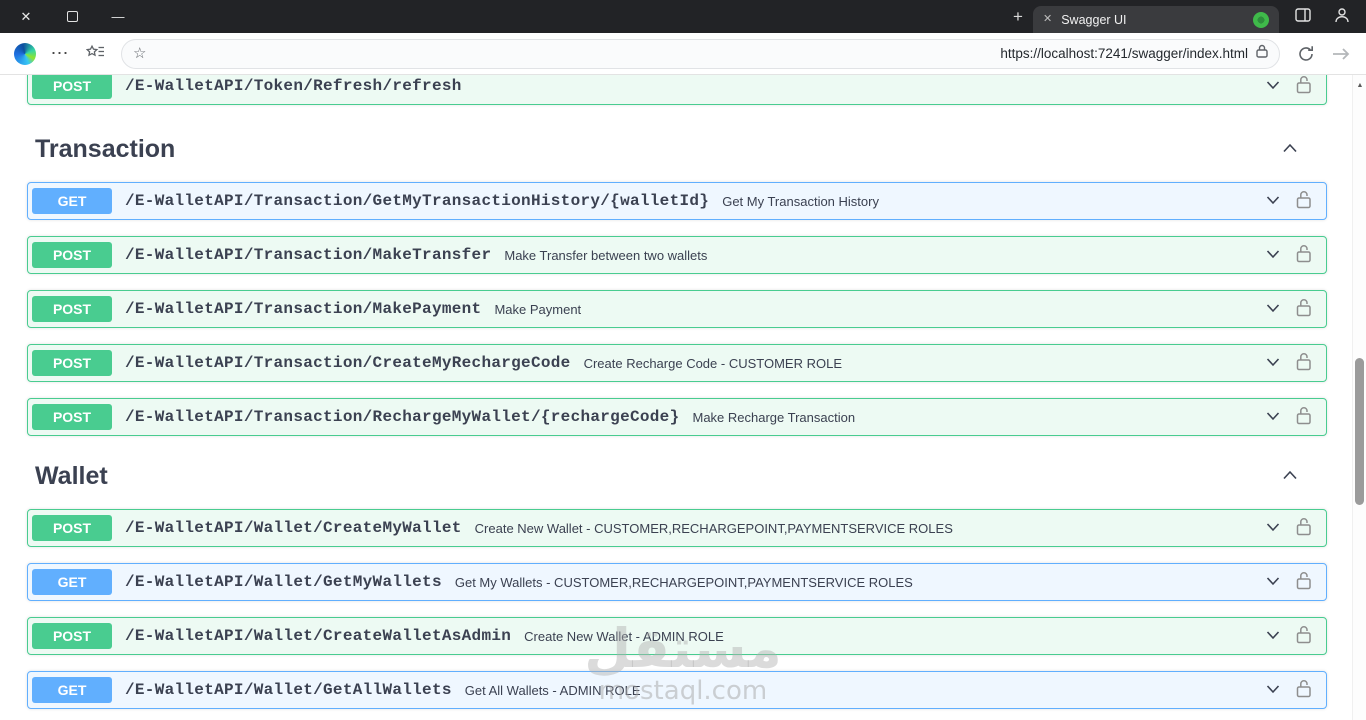 Image resolution: width=1366 pixels, height=720 pixels. What do you see at coordinates (1306, 54) in the screenshot?
I see `refresh-button` at bounding box center [1306, 54].